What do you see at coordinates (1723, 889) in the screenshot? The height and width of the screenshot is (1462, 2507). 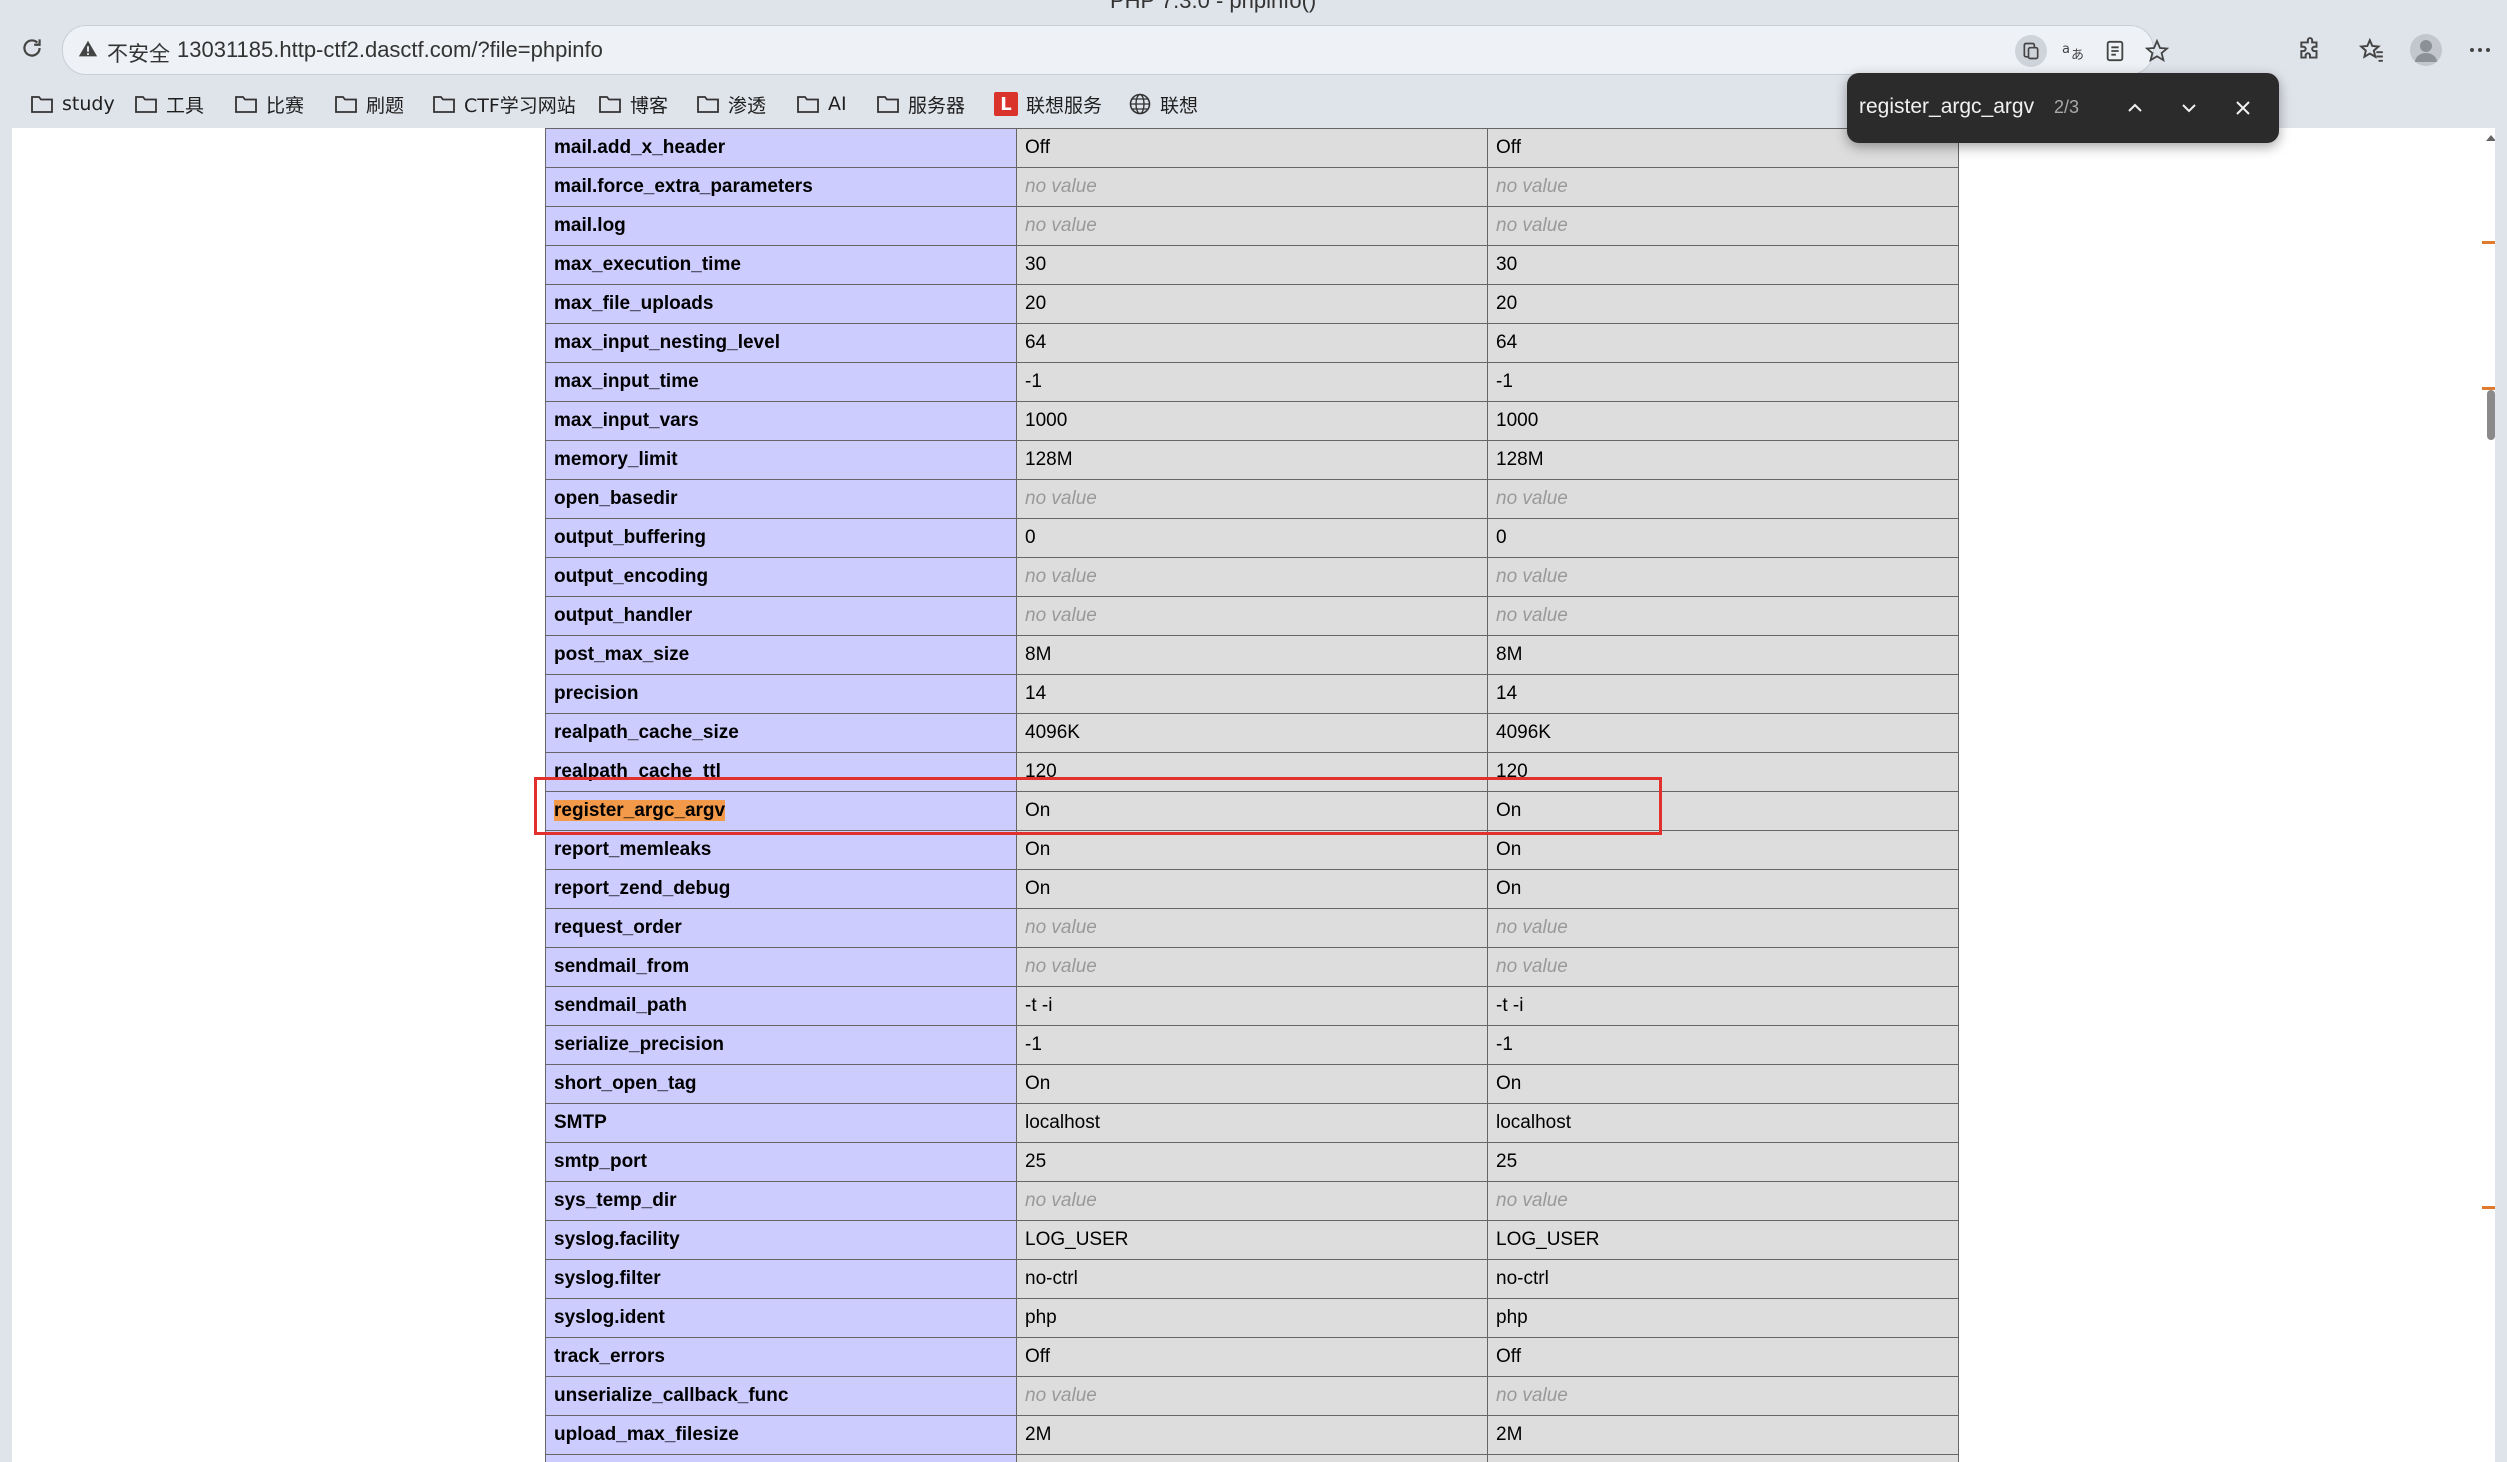 I see `master-value: On` at bounding box center [1723, 889].